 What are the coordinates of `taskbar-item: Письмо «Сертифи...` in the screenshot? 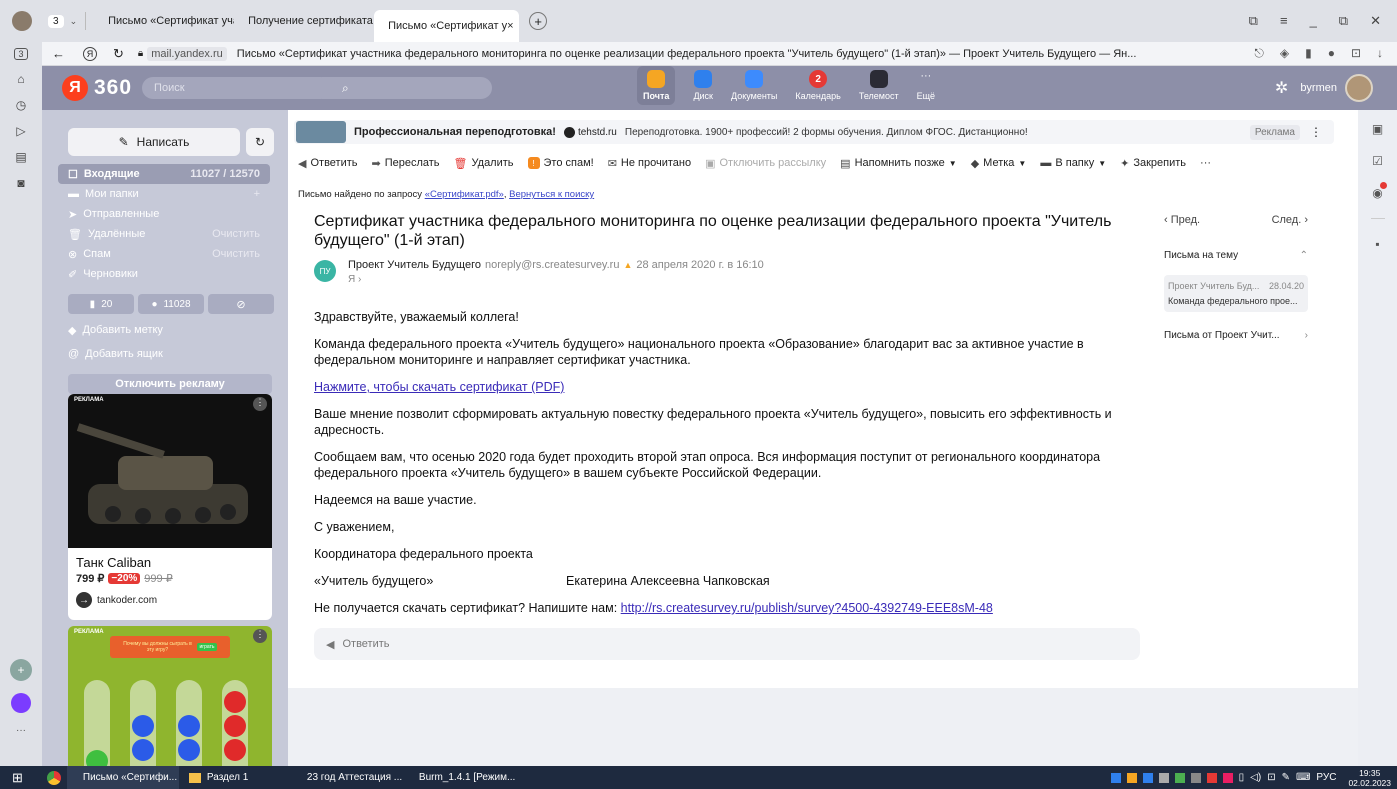 It's located at (122, 777).